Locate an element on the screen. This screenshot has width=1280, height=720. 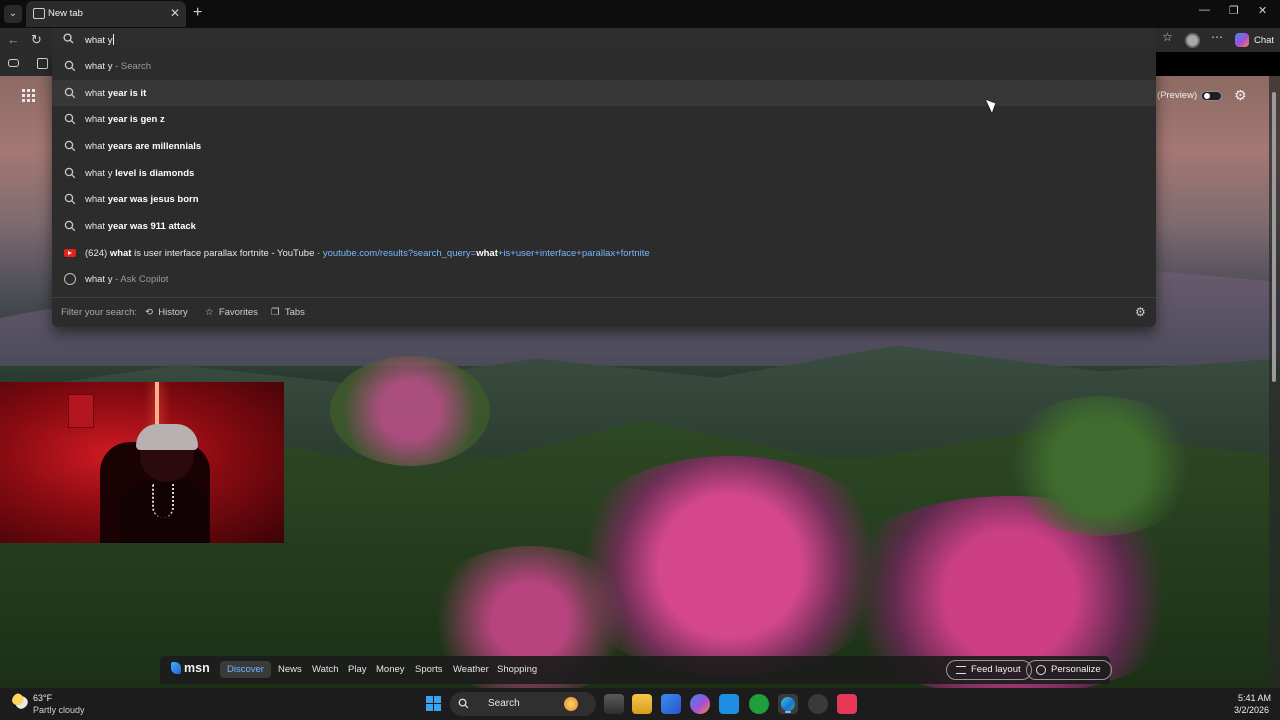
youtube-icon is located at coordinates (70, 253).